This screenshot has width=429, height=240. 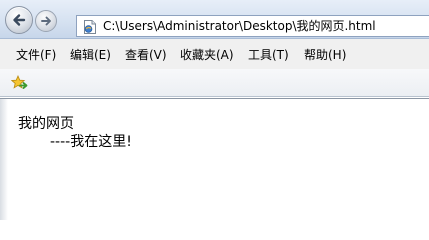 What do you see at coordinates (91, 142) in the screenshot?
I see `page-text-line: ----我在这里!` at bounding box center [91, 142].